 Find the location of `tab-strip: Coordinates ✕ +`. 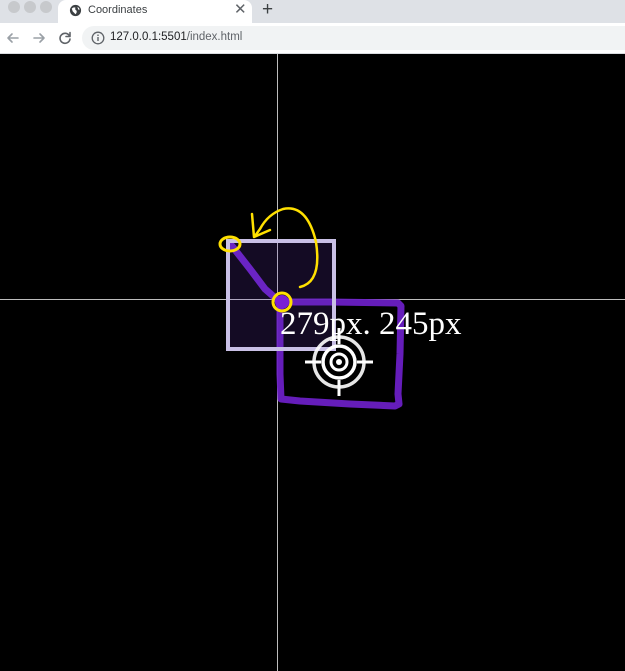

tab-strip: Coordinates ✕ + is located at coordinates (312, 11).